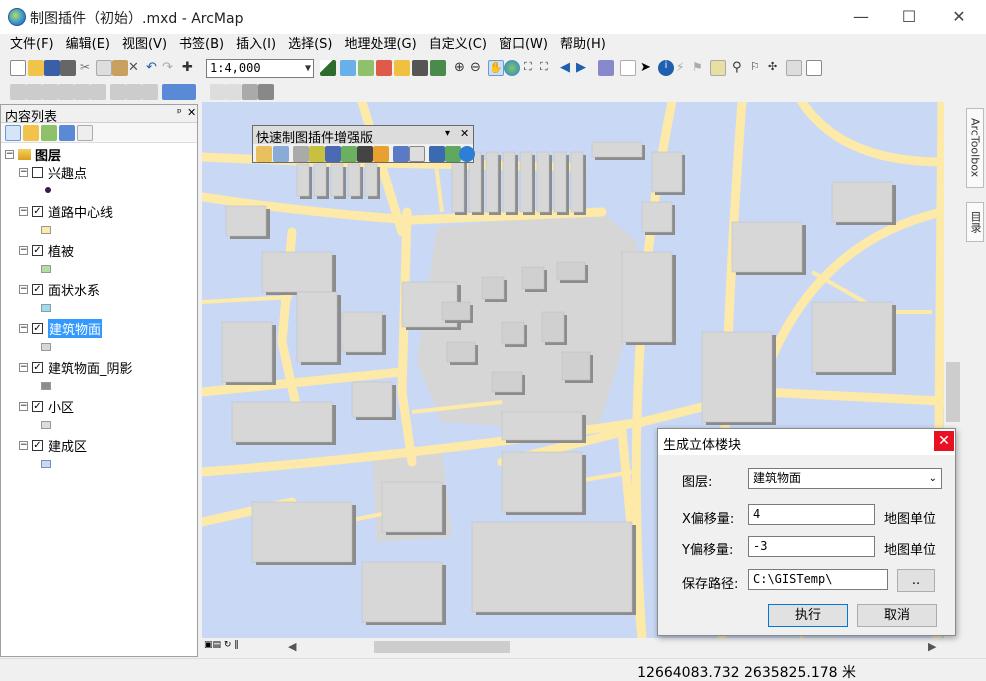  I want to click on zoom-out-icon: ⊖, so click(478, 68).